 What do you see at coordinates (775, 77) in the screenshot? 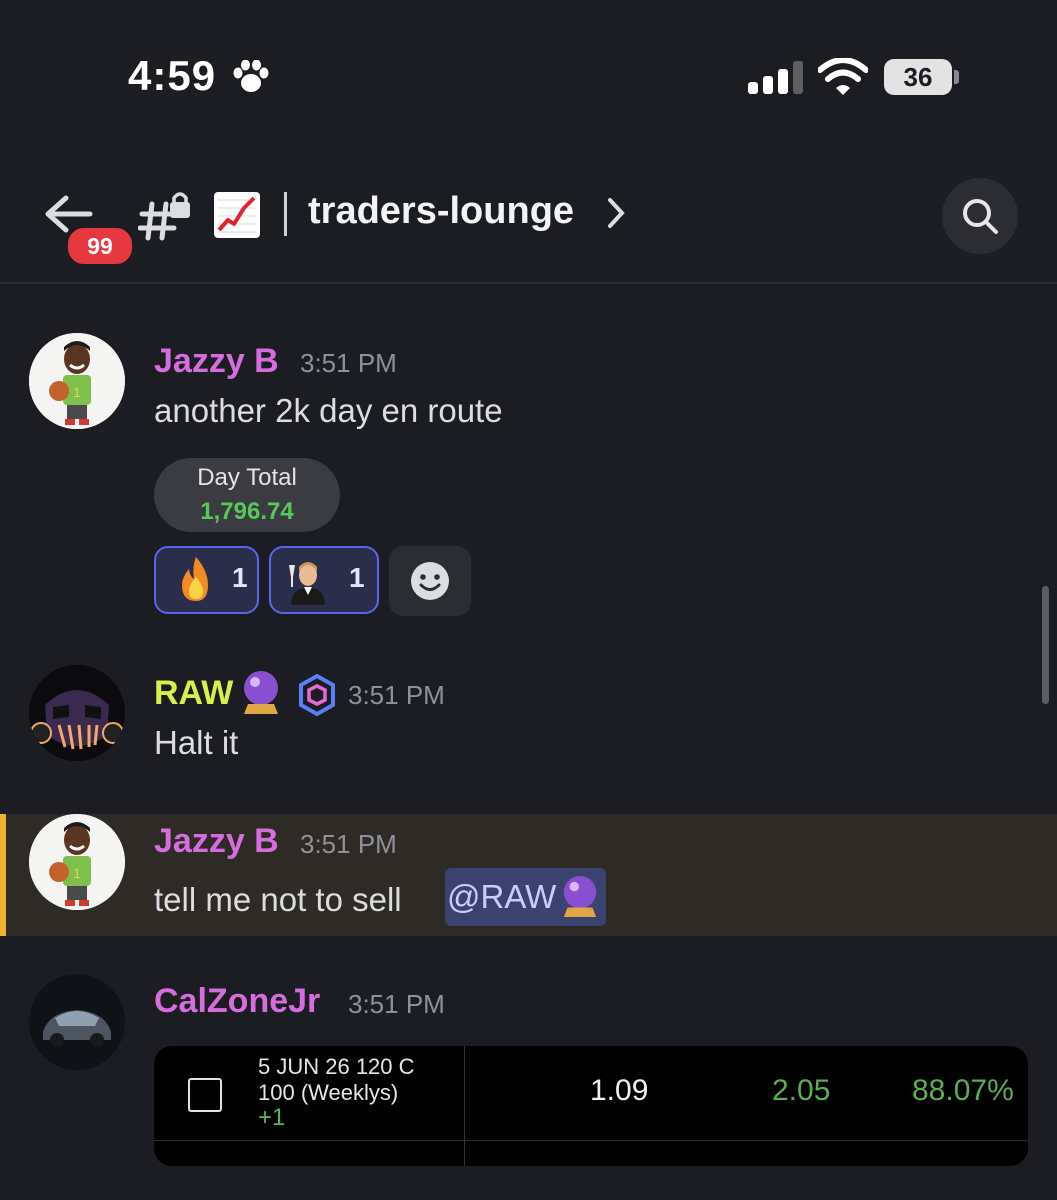
I see `cell-signal-icon` at bounding box center [775, 77].